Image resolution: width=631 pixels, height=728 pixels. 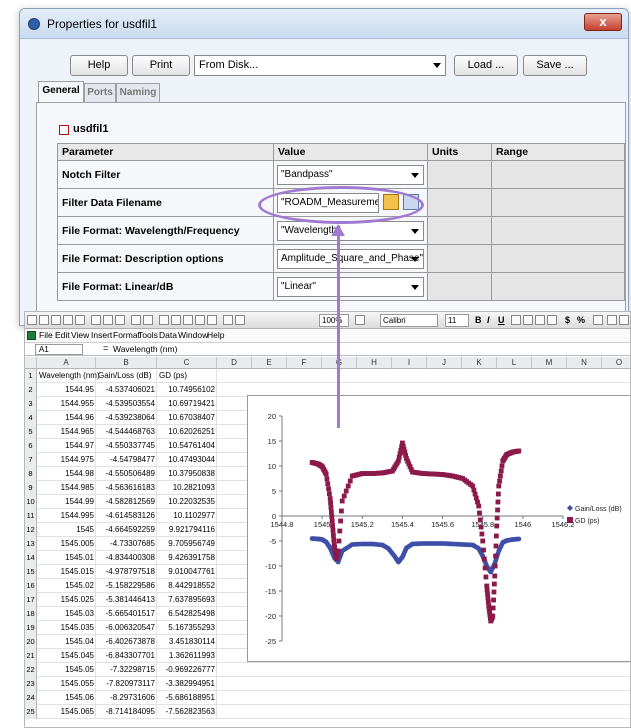 I want to click on function-icon, so click(x=188, y=320).